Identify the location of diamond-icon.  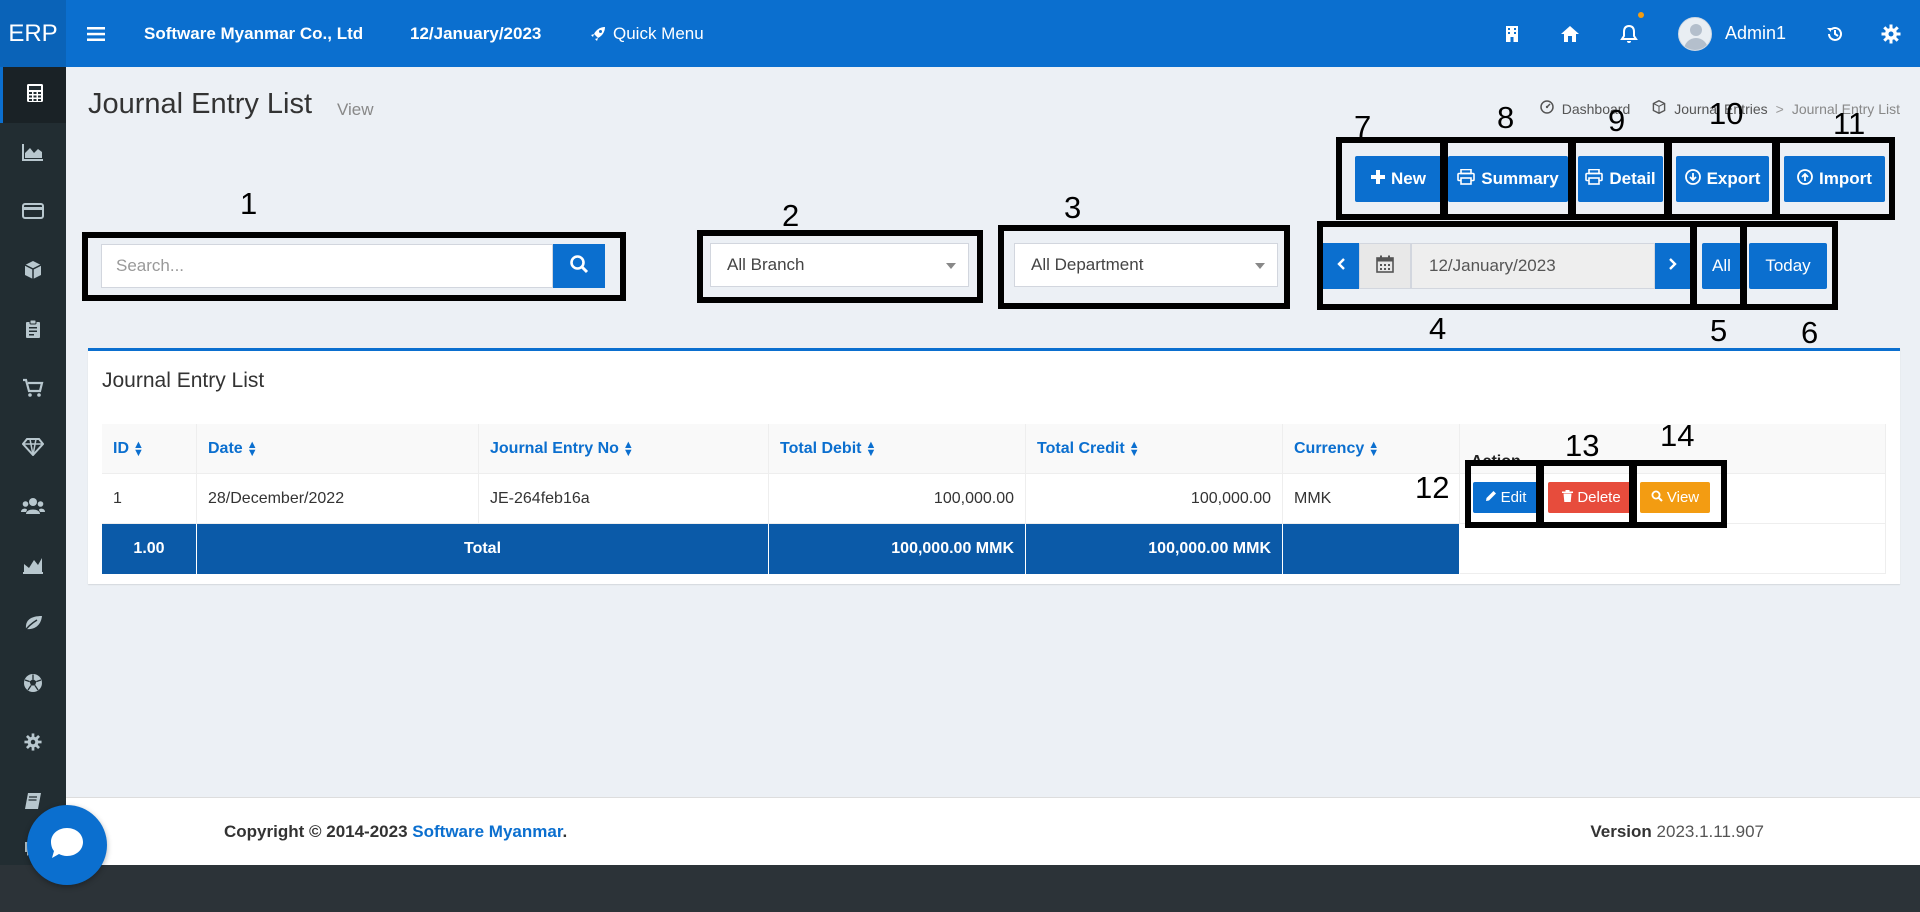
(33, 449).